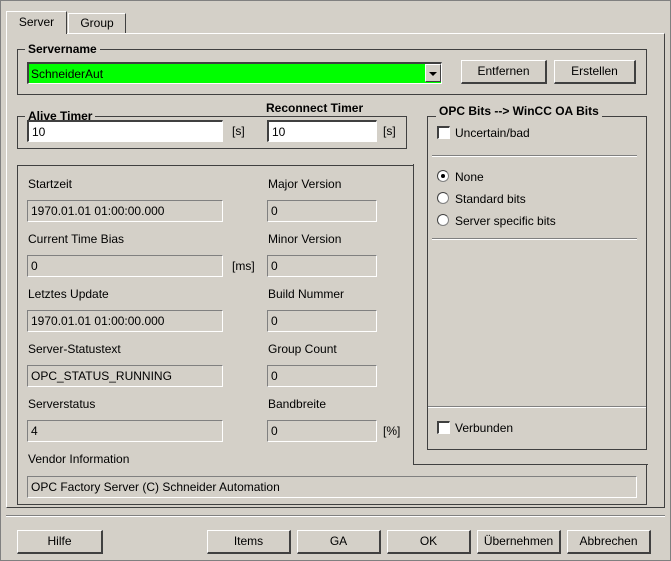  Describe the element at coordinates (238, 131) in the screenshot. I see `alive-timer-unit: [s]` at that location.